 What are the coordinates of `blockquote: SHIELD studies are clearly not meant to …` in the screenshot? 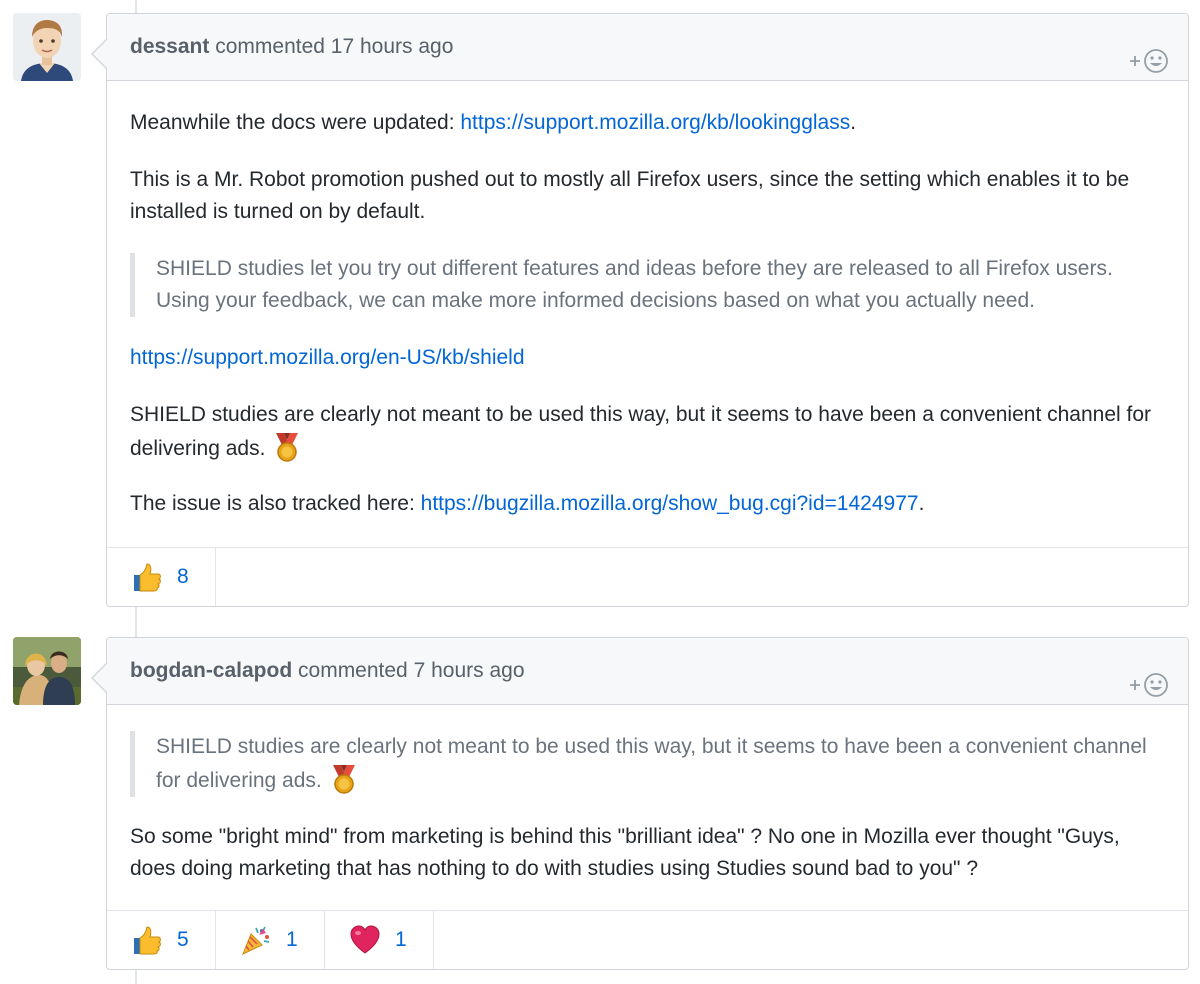 It's located at (647, 764).